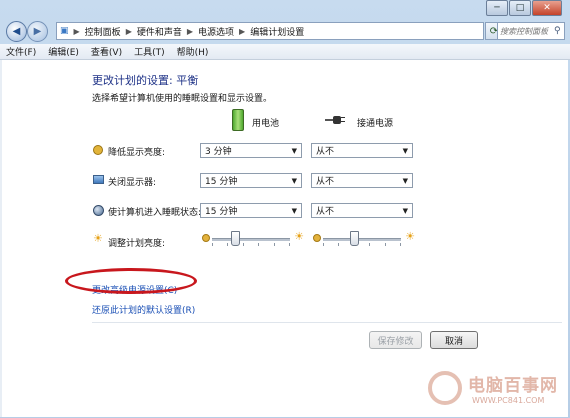  I want to click on brightness-sun-icon: ☀, so click(98, 238).